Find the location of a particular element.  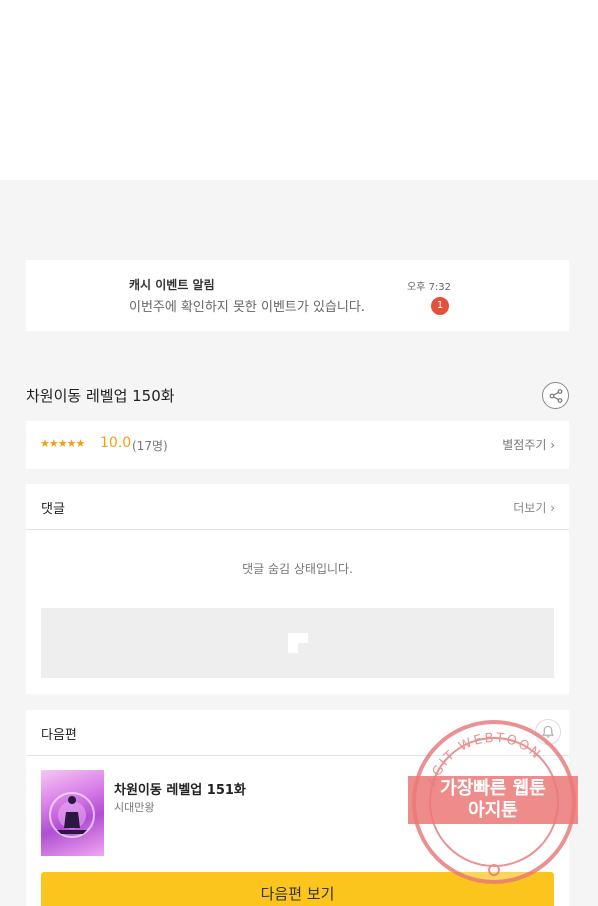

comments-more-link: 더보기 › is located at coordinates (534, 507).